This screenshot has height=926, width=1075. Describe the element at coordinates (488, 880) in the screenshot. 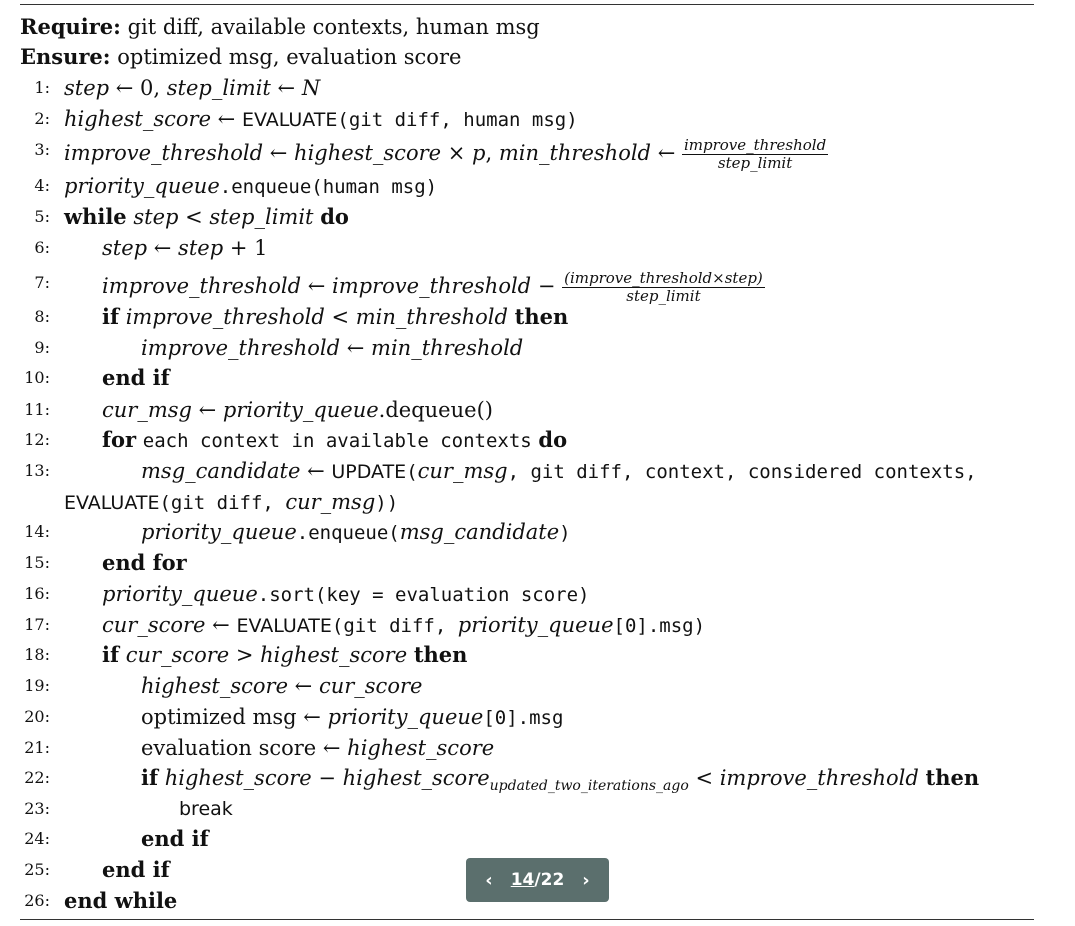

I see `chevron-left-icon: ‹` at that location.